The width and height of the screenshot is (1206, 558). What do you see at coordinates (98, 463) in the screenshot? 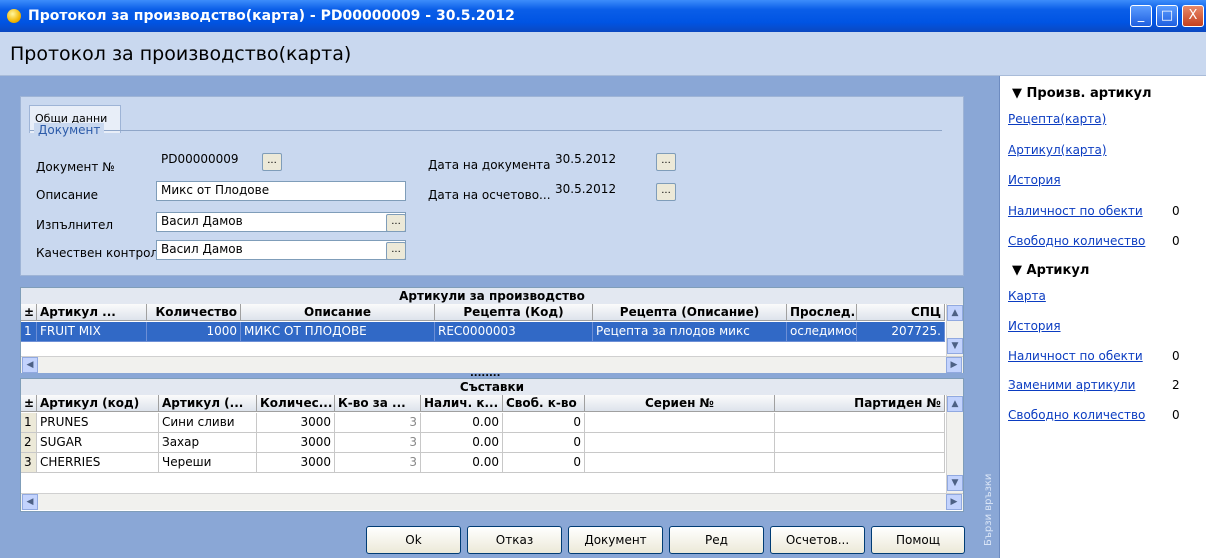
I see `cell-article-code: CHERRIES` at bounding box center [98, 463].